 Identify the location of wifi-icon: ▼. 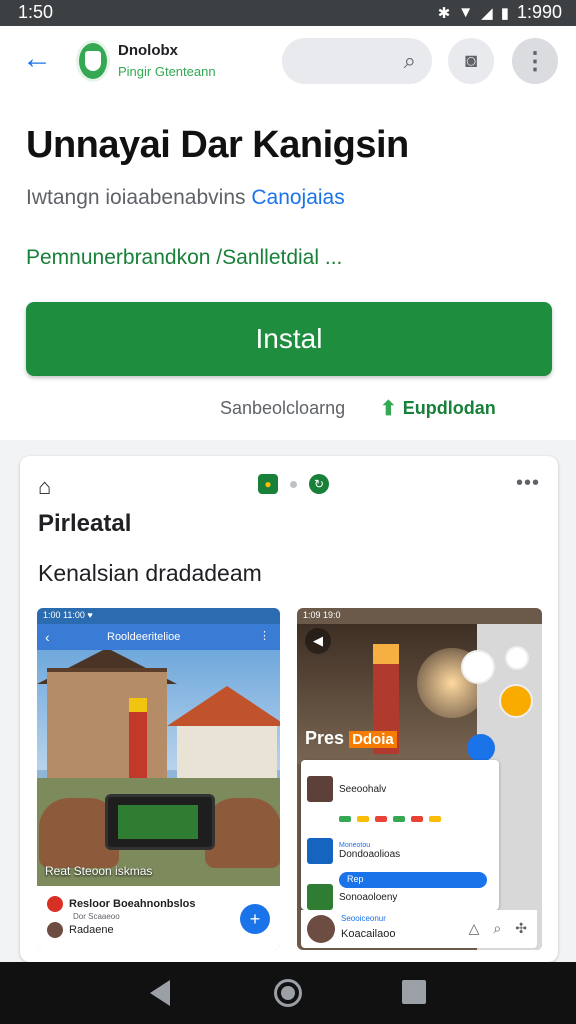
(466, 12).